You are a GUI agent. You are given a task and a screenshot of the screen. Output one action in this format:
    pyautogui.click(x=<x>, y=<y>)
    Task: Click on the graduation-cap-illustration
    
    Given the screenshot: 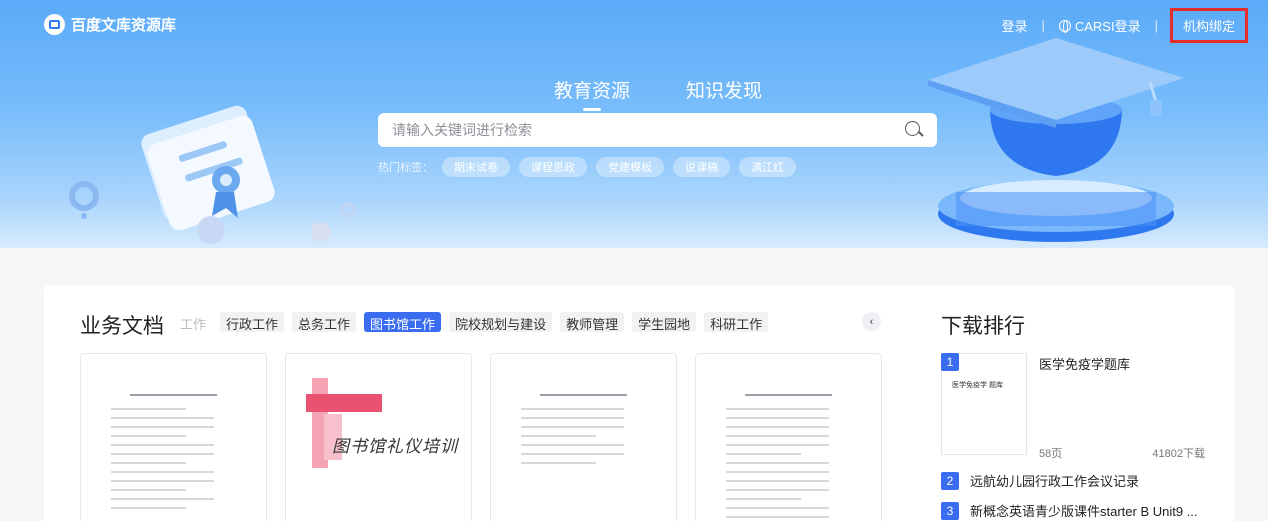 What is the action you would take?
    pyautogui.click(x=1056, y=140)
    